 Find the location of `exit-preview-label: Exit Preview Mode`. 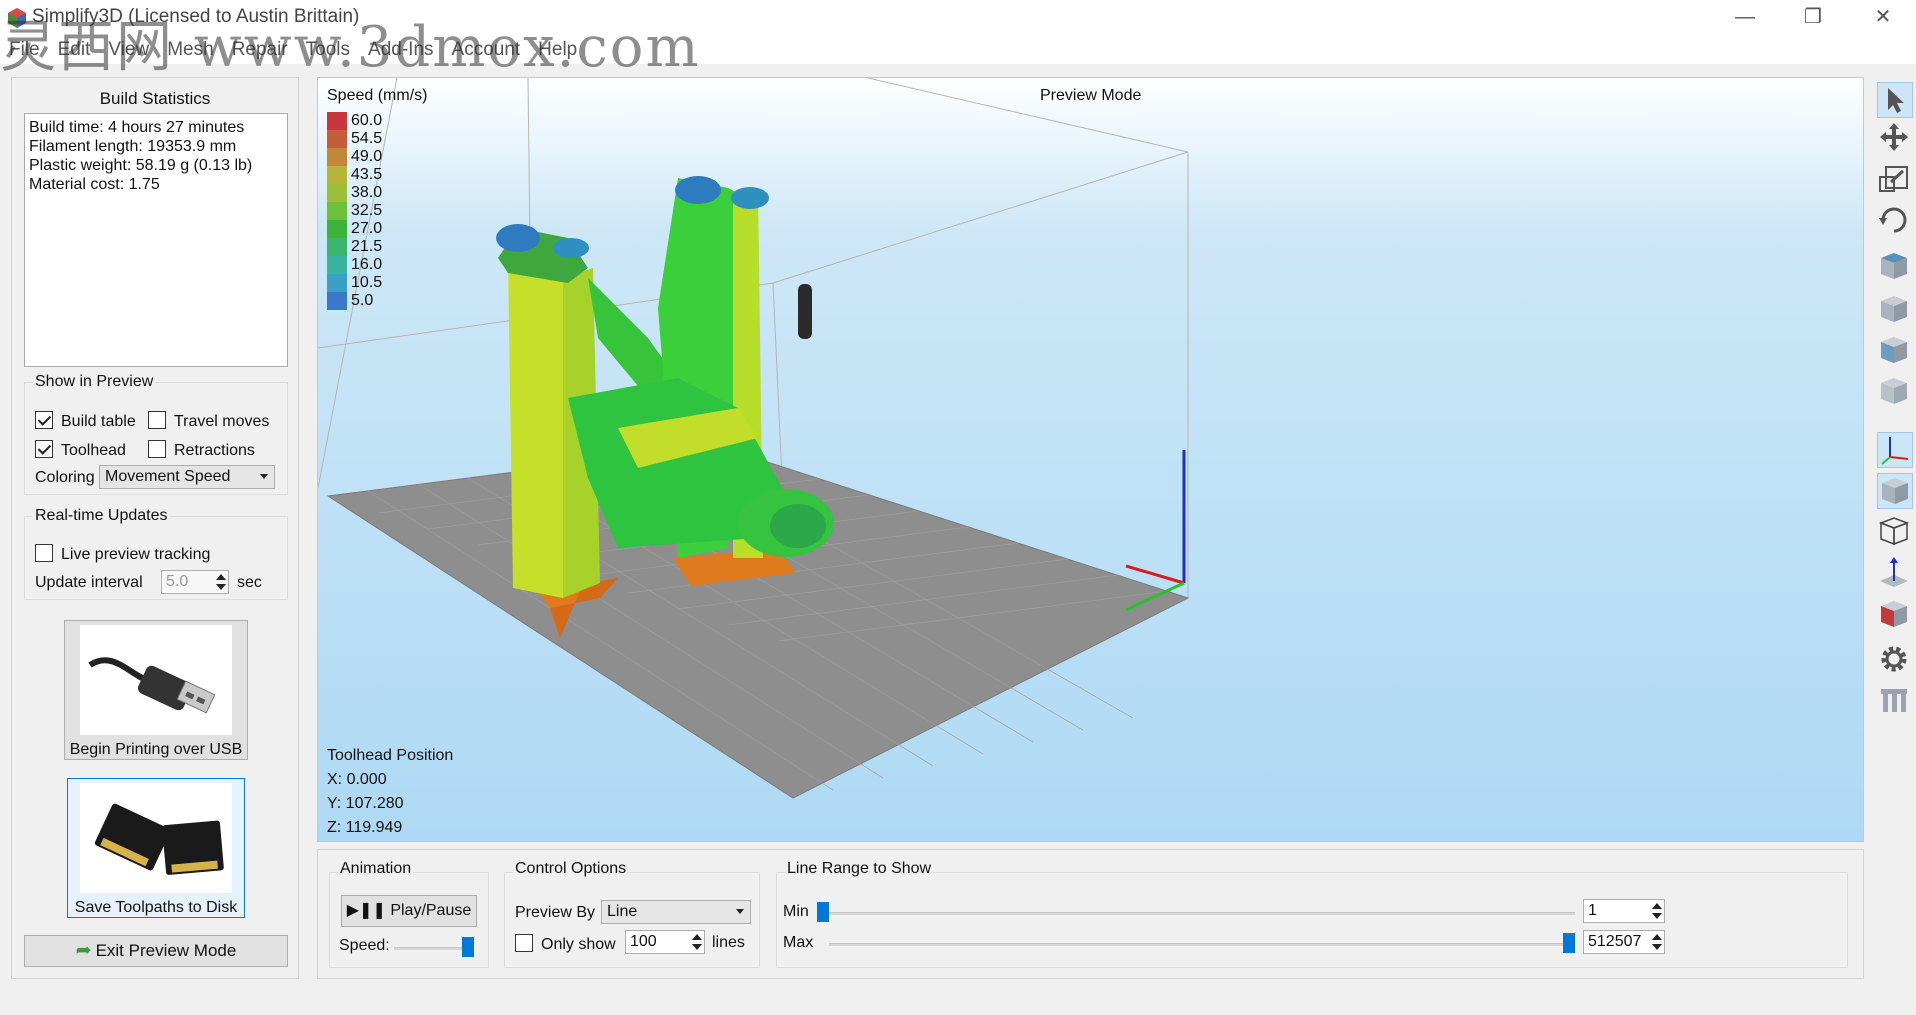

exit-preview-label: Exit Preview Mode is located at coordinates (166, 950).